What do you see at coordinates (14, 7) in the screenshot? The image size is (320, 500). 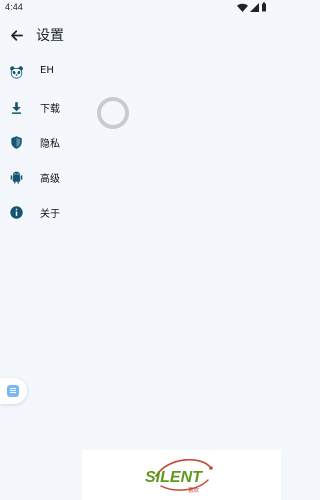 I see `status-time: 4:44` at bounding box center [14, 7].